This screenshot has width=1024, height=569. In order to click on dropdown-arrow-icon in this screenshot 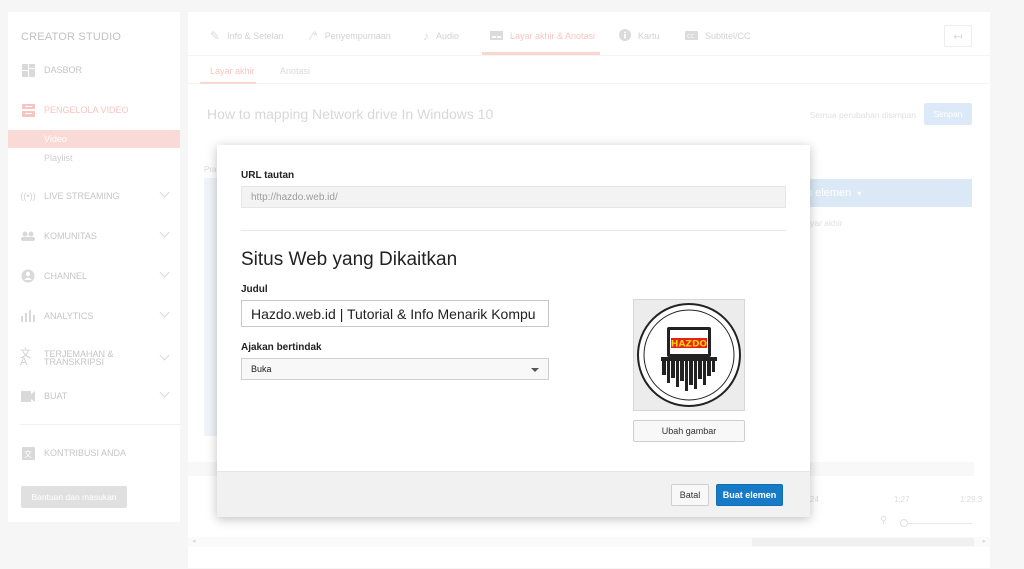, I will do `click(535, 370)`.